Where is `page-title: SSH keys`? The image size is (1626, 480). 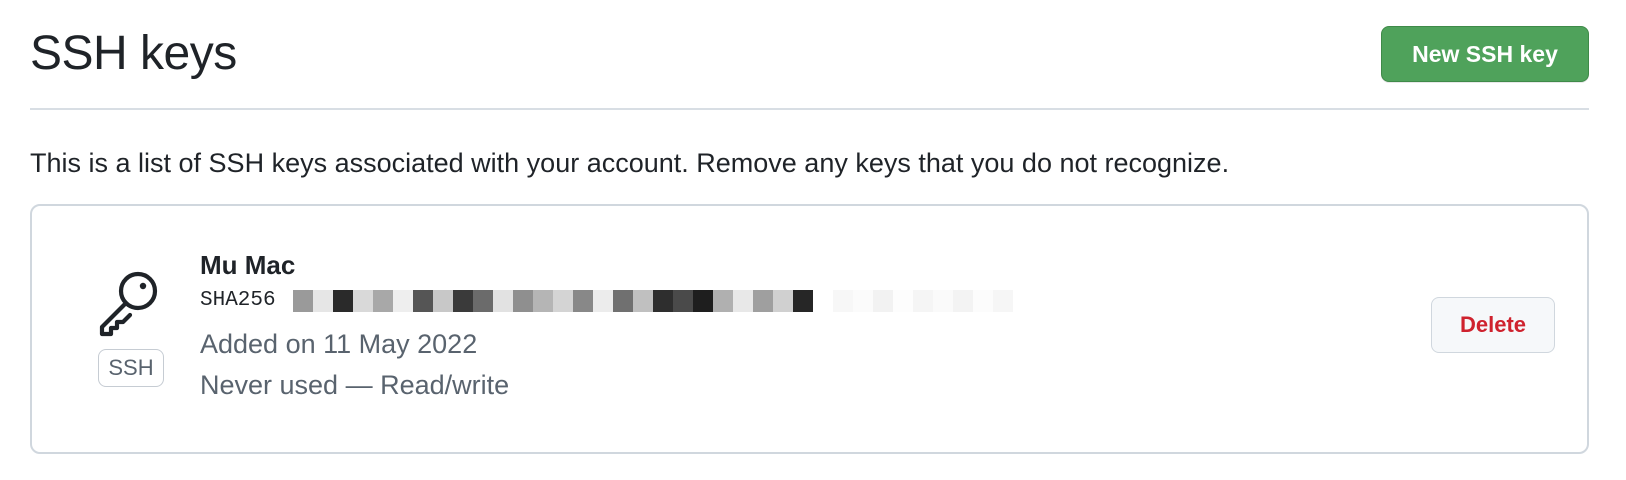
page-title: SSH keys is located at coordinates (133, 53).